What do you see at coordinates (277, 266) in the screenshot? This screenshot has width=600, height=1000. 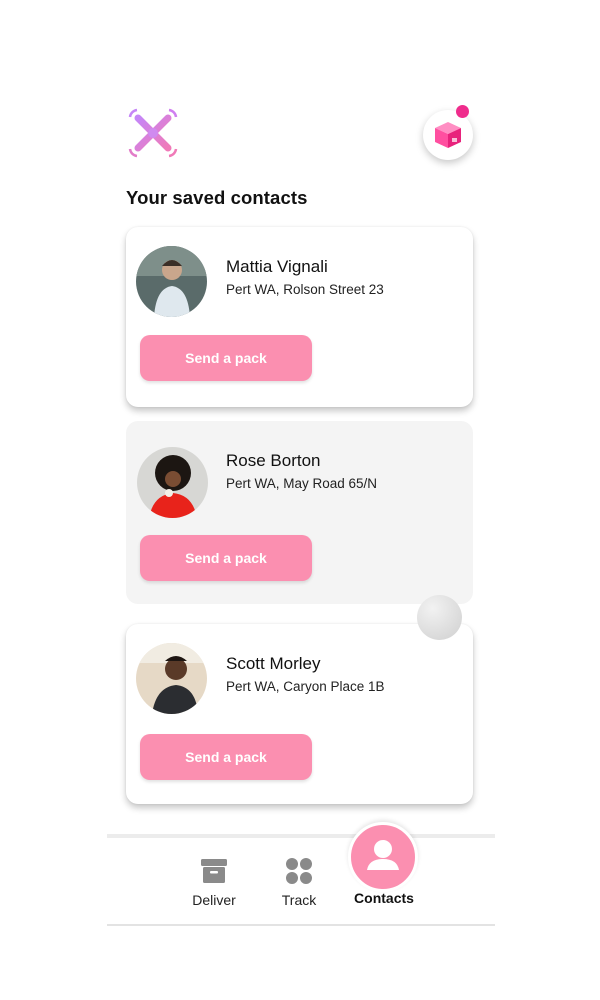 I see `contact-name: Mattia Vignali` at bounding box center [277, 266].